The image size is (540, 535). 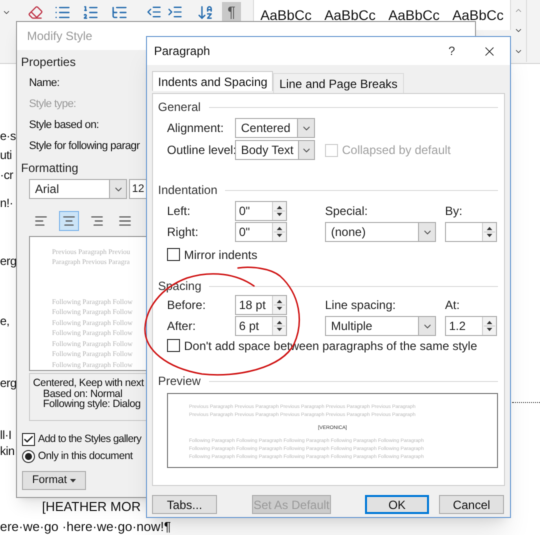 What do you see at coordinates (201, 150) in the screenshot?
I see `field-label: Outline level:` at bounding box center [201, 150].